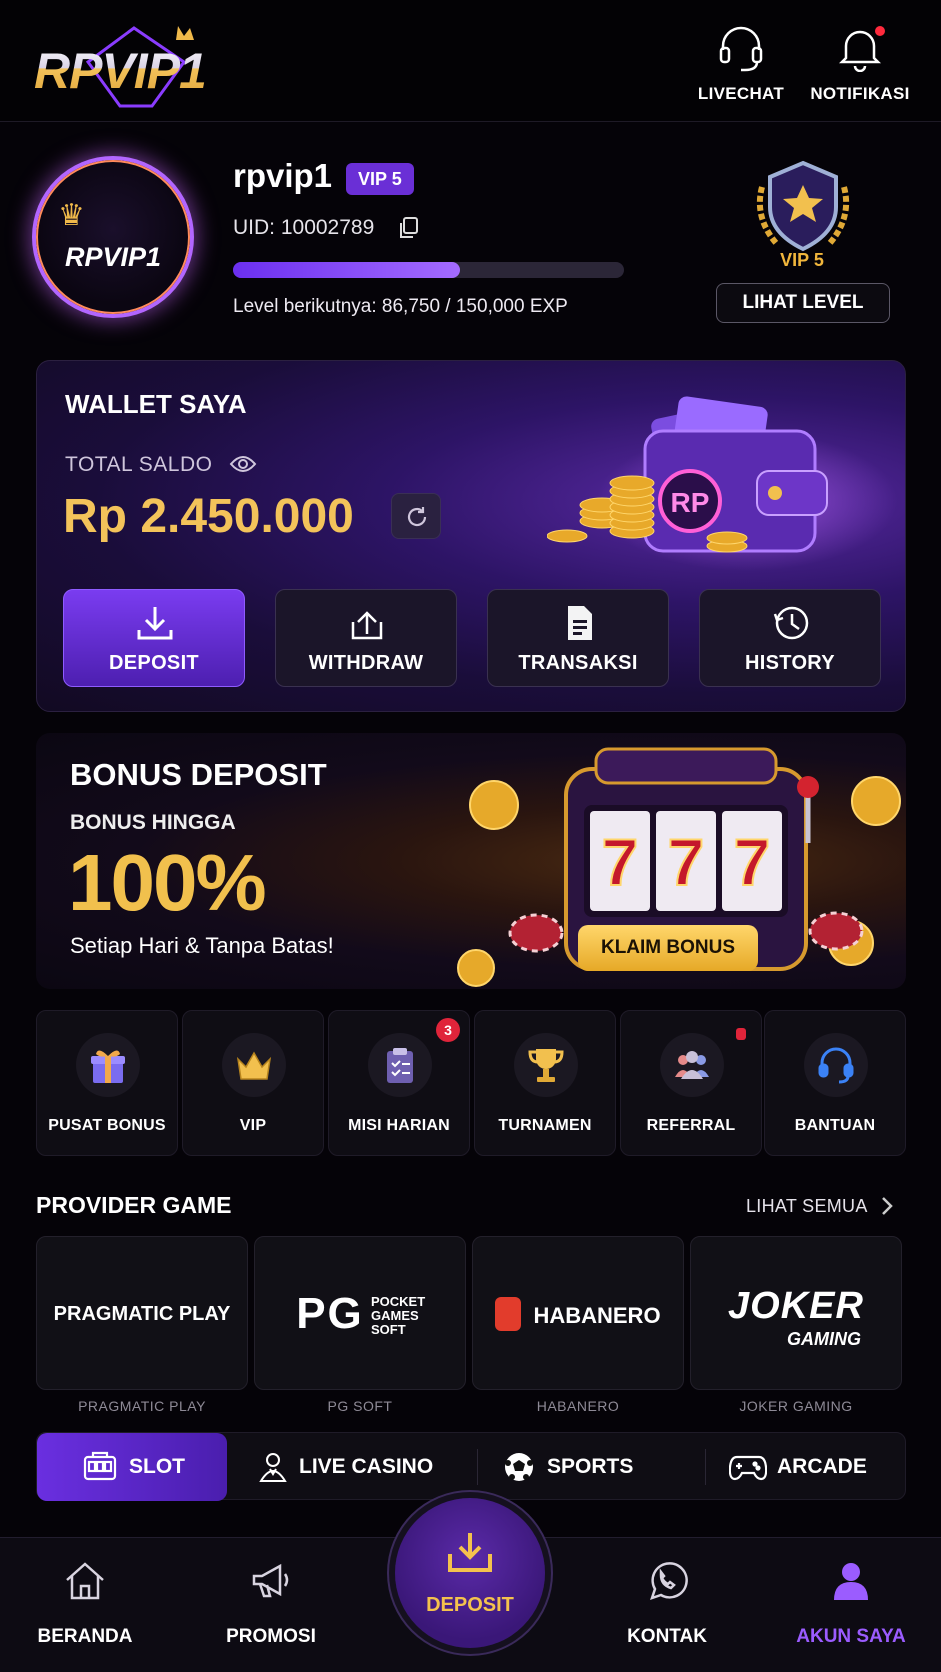 This screenshot has height=1672, width=941. I want to click on vip-badge: VIP 5, so click(380, 179).